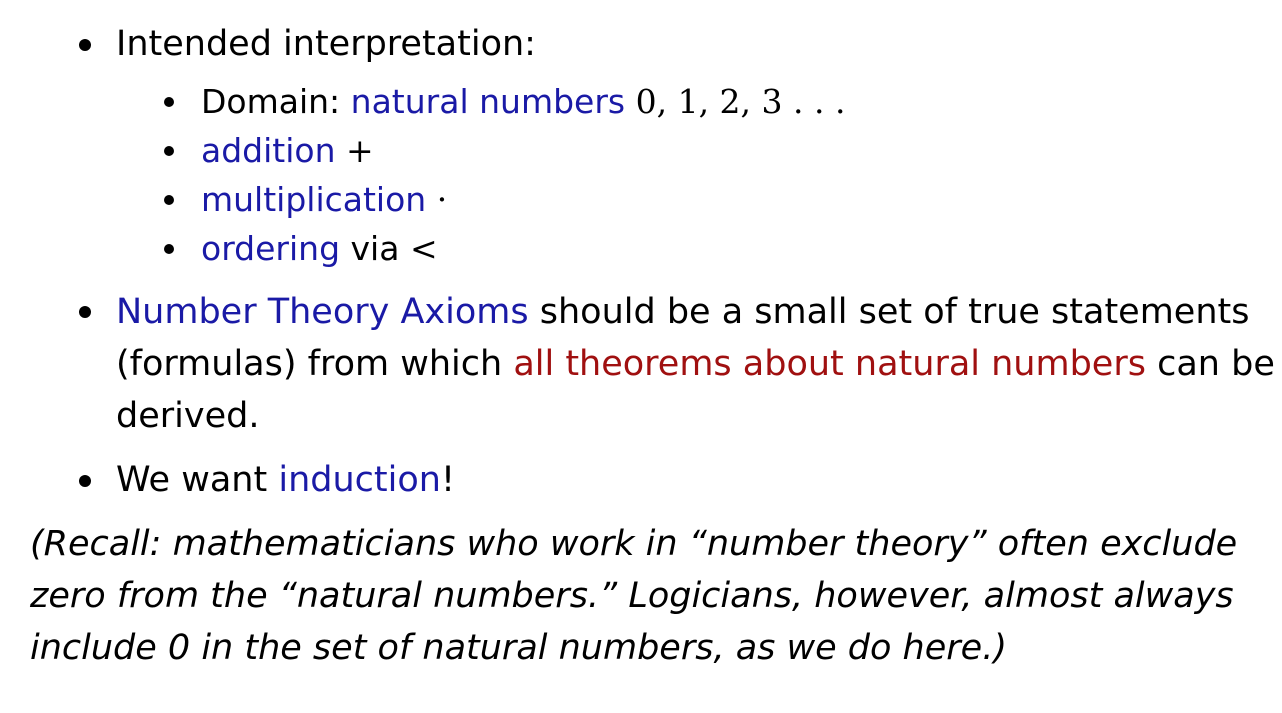 This screenshot has width=1282, height=713. What do you see at coordinates (360, 150) in the screenshot?
I see `addition-symbol: +` at bounding box center [360, 150].